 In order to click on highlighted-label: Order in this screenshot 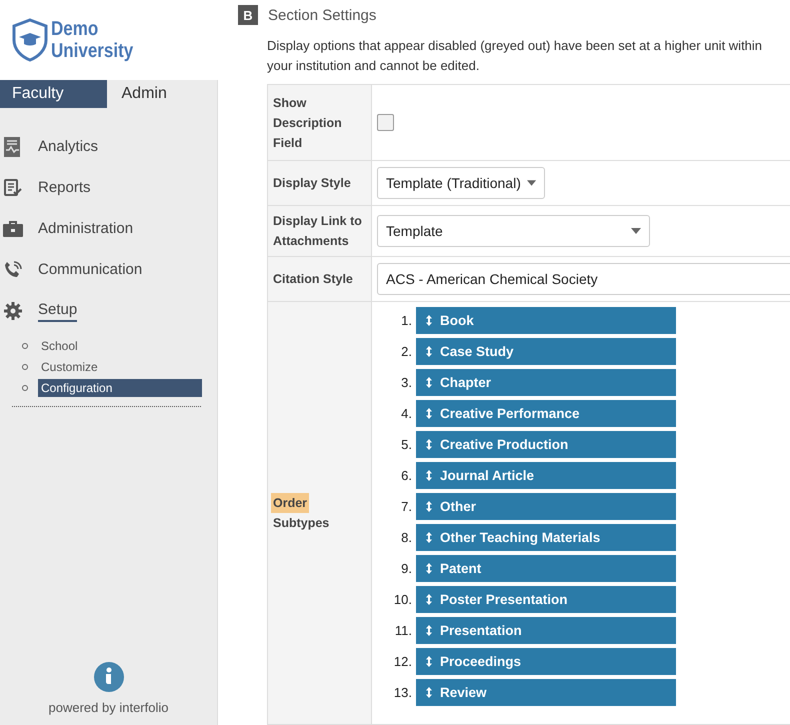, I will do `click(290, 503)`.